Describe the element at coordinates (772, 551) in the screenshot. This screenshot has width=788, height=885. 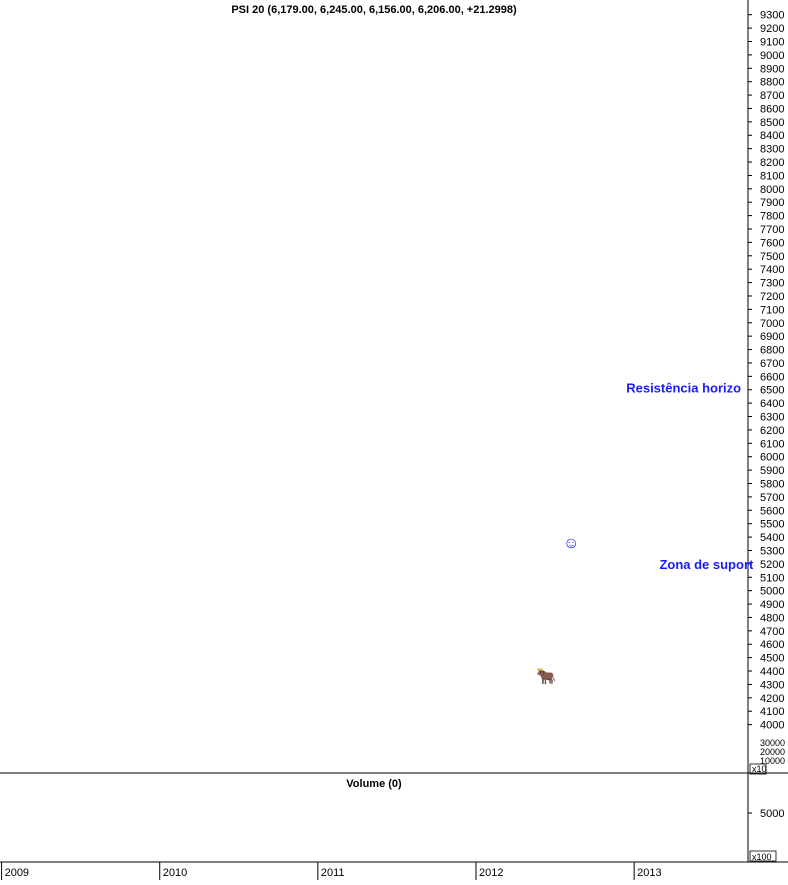
I see `y-tick-label: 5300` at that location.